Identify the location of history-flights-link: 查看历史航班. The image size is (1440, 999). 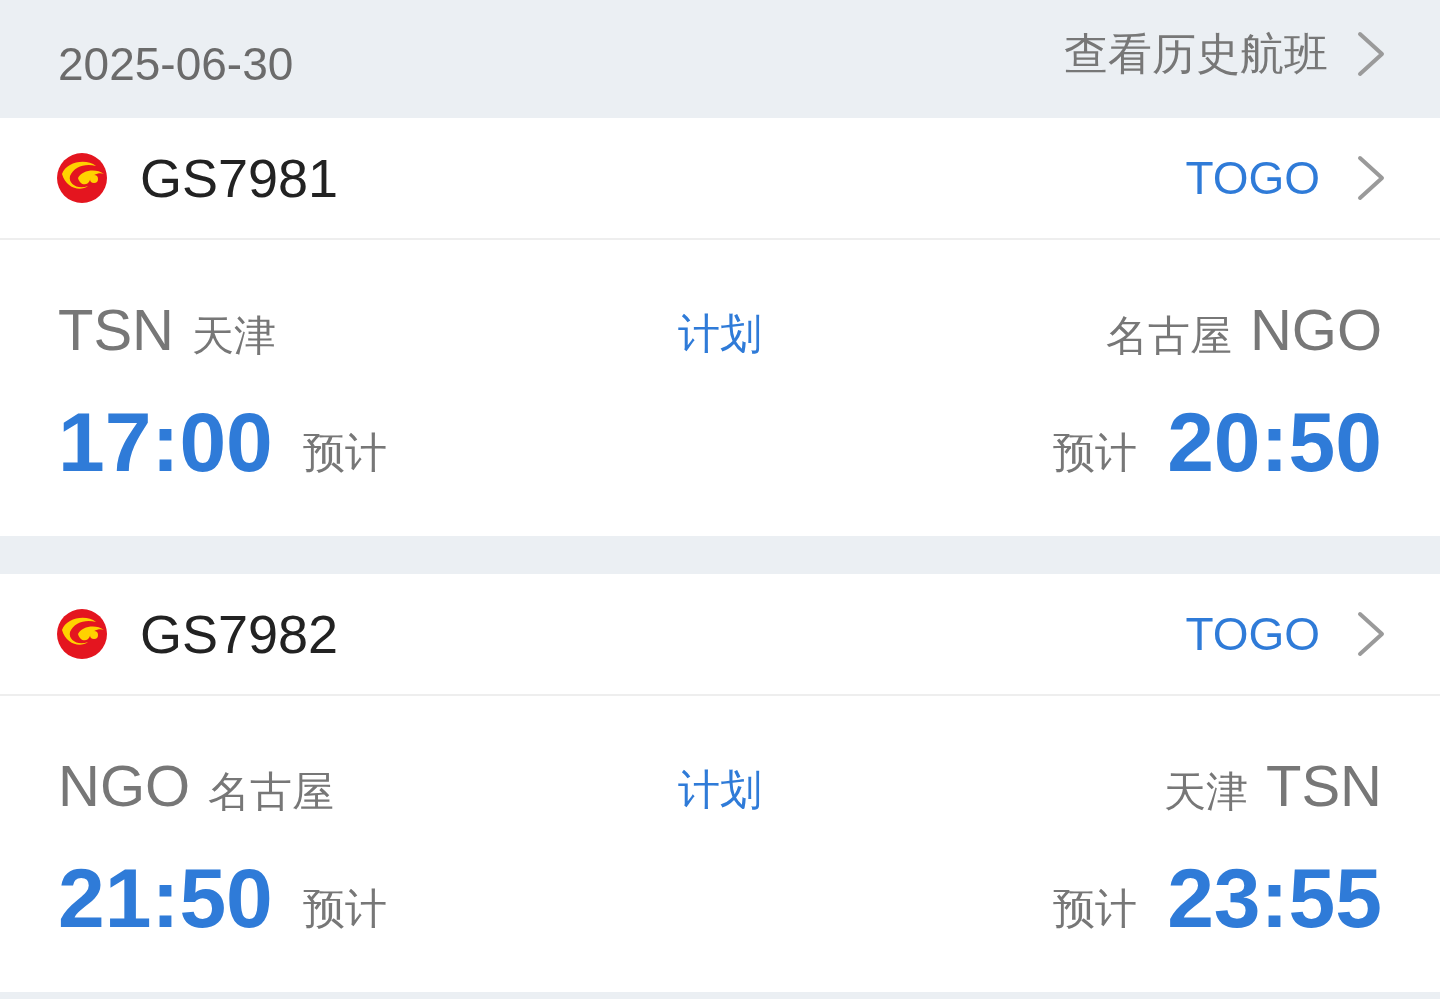
(1196, 54).